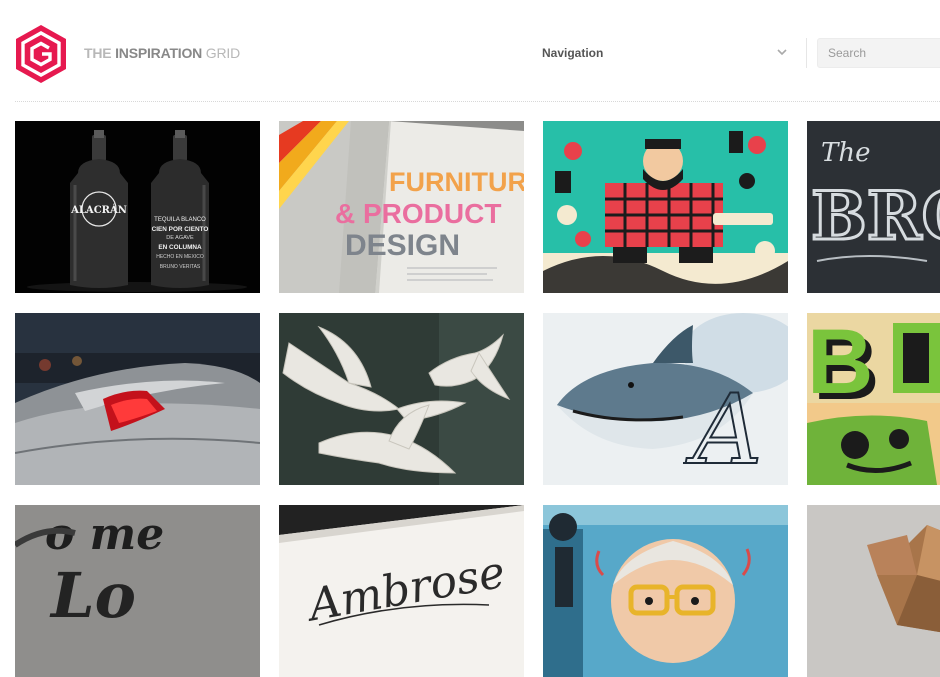 The height and width of the screenshot is (677, 940). What do you see at coordinates (723, 429) in the screenshot?
I see `shark-letter: A` at bounding box center [723, 429].